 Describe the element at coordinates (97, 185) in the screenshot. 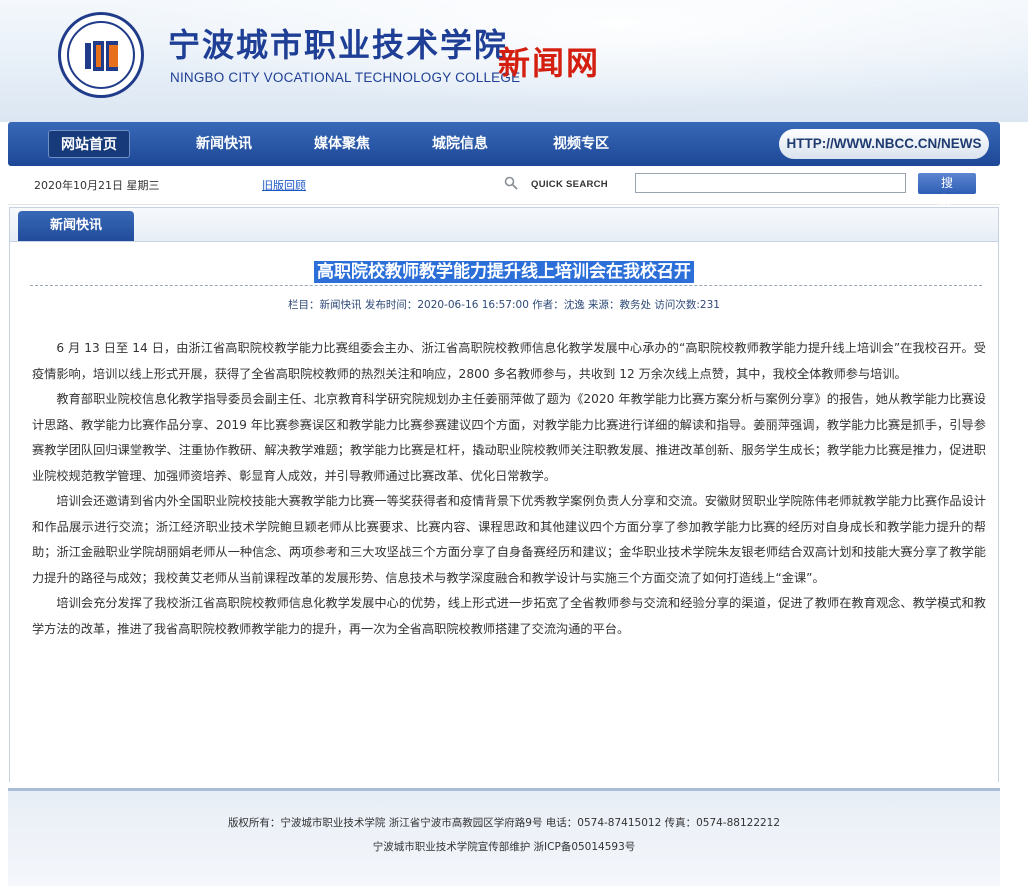

I see `current-date: 2020年10月21日 星期三` at that location.